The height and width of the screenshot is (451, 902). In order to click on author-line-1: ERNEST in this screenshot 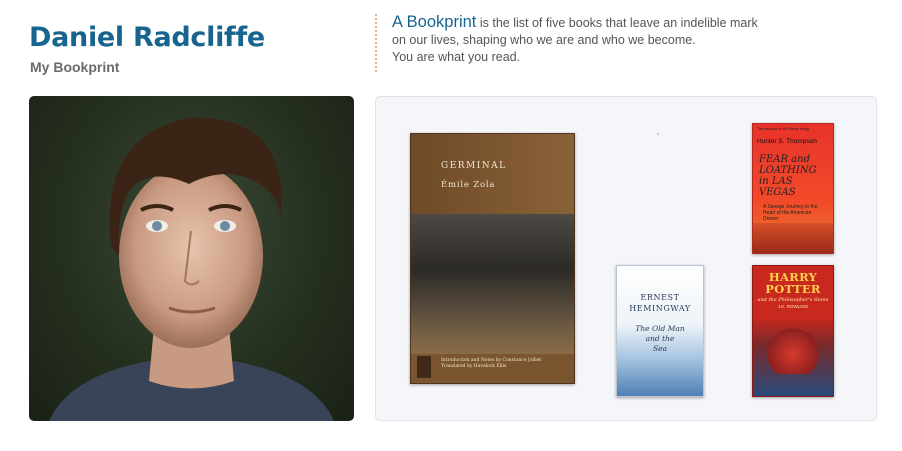, I will do `click(660, 297)`.